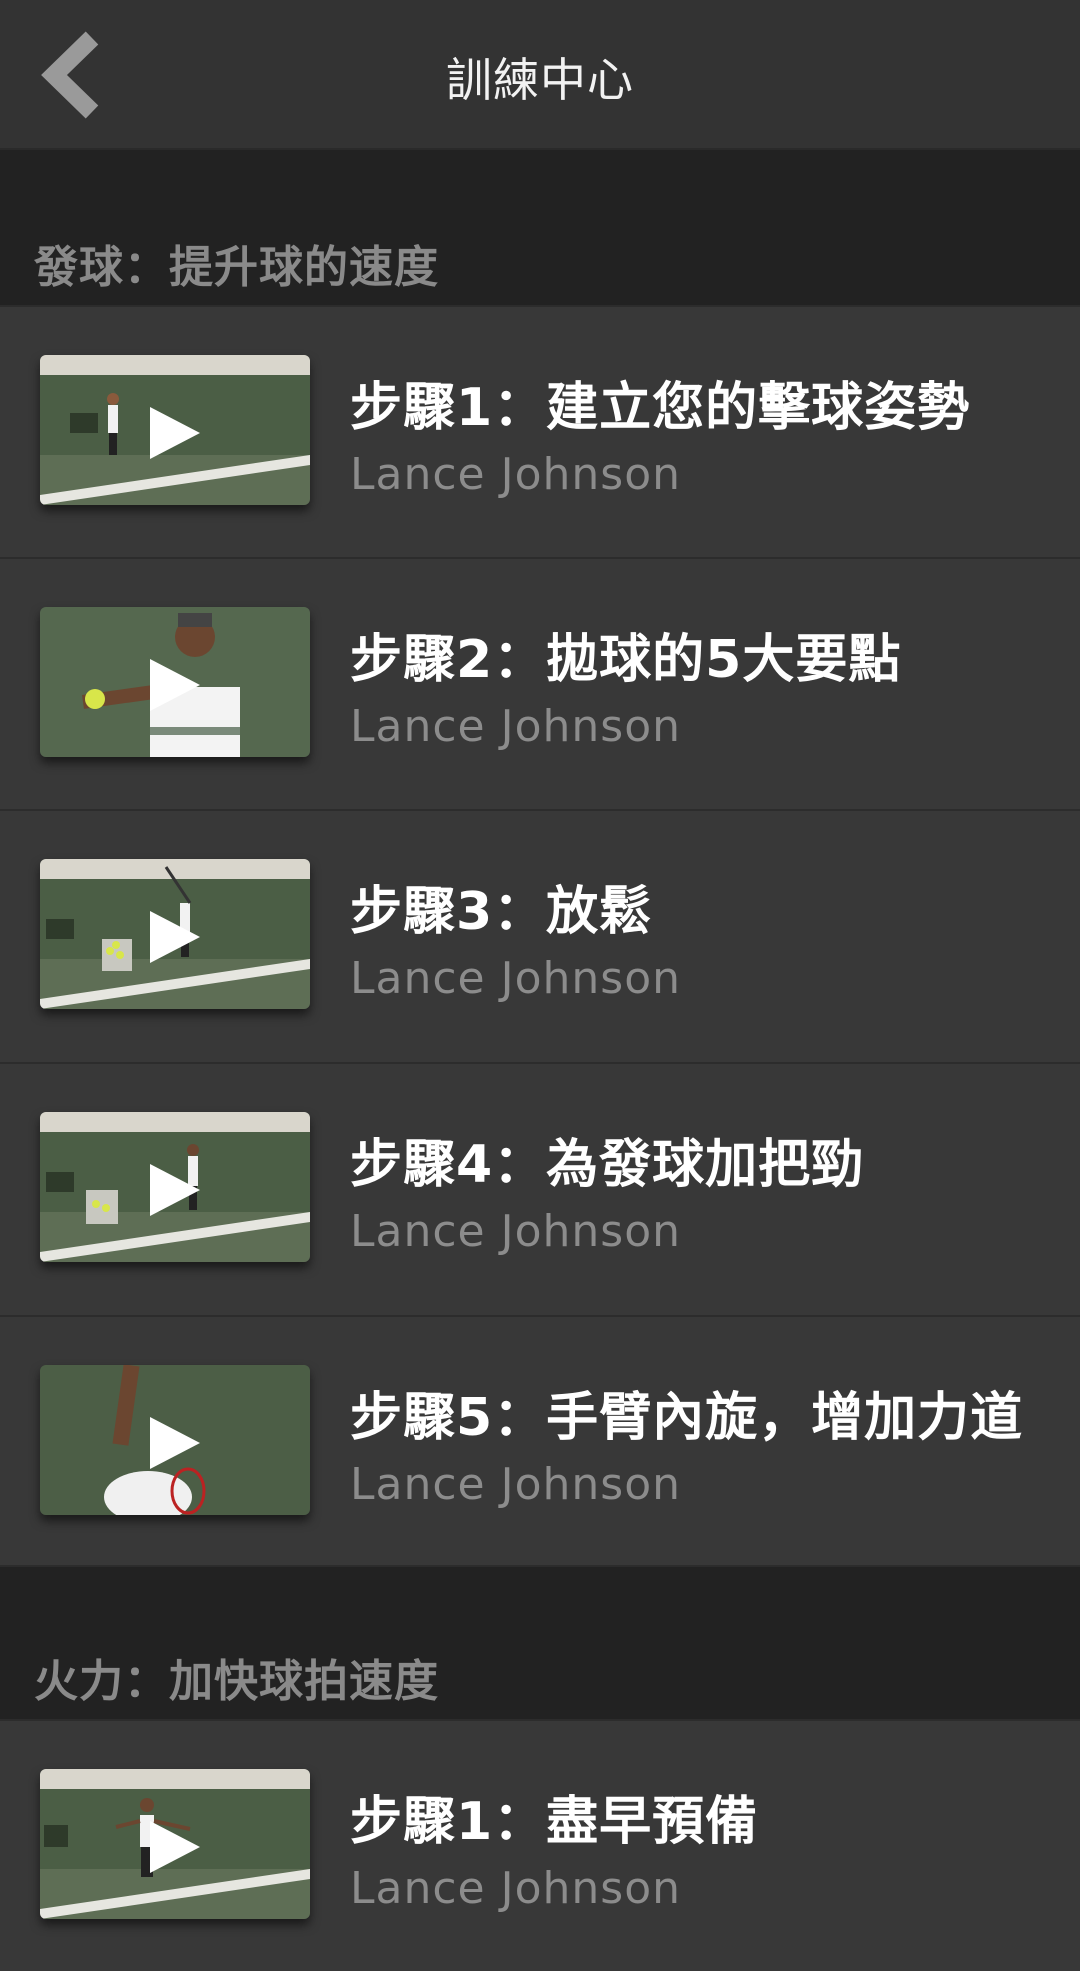  I want to click on list-item: 步驟4：為發球加把勁 Lance Johnson, so click(540, 1188).